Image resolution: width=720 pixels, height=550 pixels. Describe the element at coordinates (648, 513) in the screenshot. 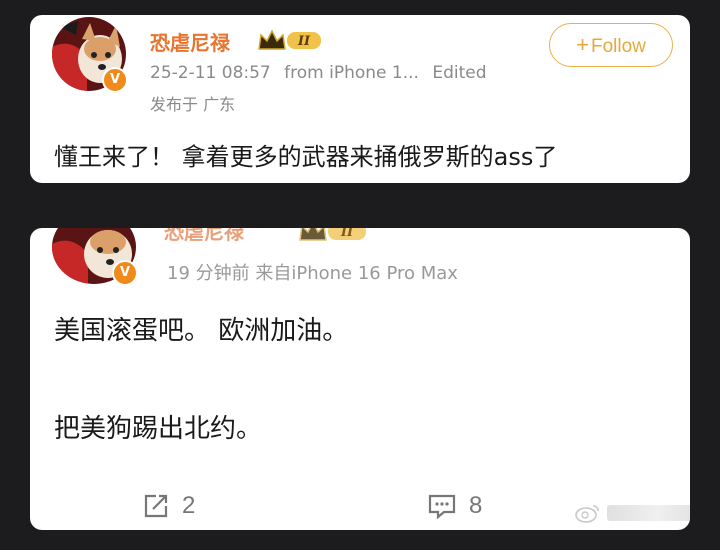

I see `blurred-handle` at that location.